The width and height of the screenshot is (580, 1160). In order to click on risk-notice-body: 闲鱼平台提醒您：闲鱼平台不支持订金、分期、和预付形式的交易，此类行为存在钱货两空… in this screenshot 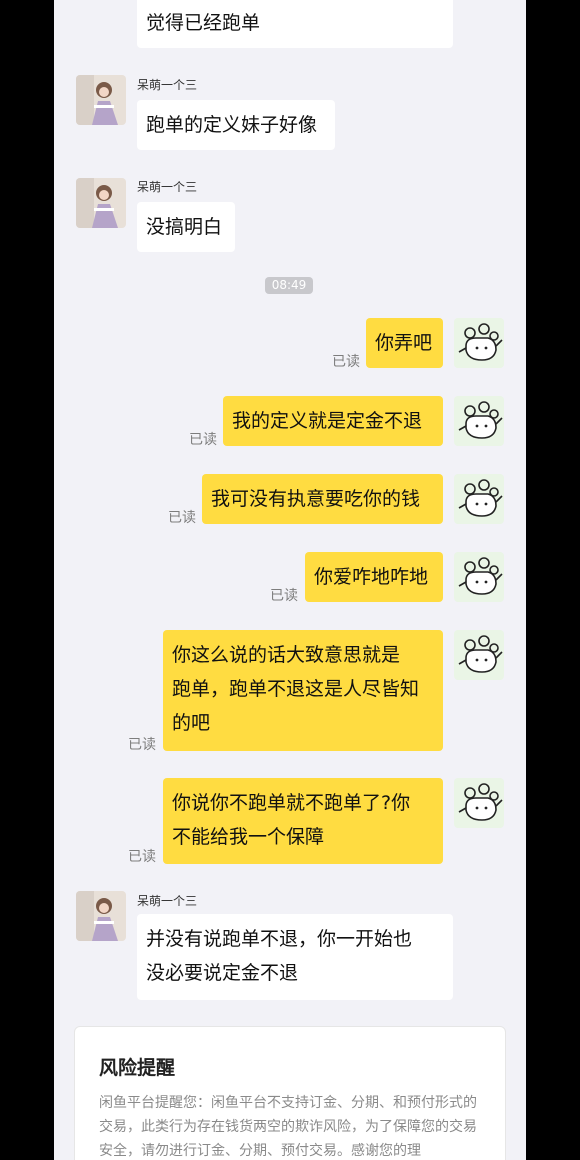, I will do `click(288, 1127)`.